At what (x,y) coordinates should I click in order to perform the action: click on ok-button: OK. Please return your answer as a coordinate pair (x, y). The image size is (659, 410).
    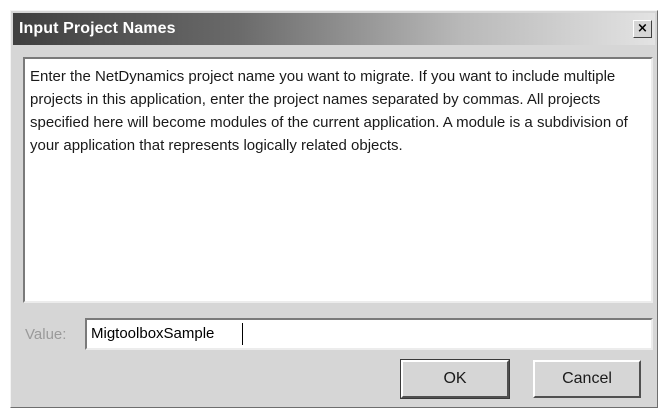
    Looking at the image, I should click on (455, 379).